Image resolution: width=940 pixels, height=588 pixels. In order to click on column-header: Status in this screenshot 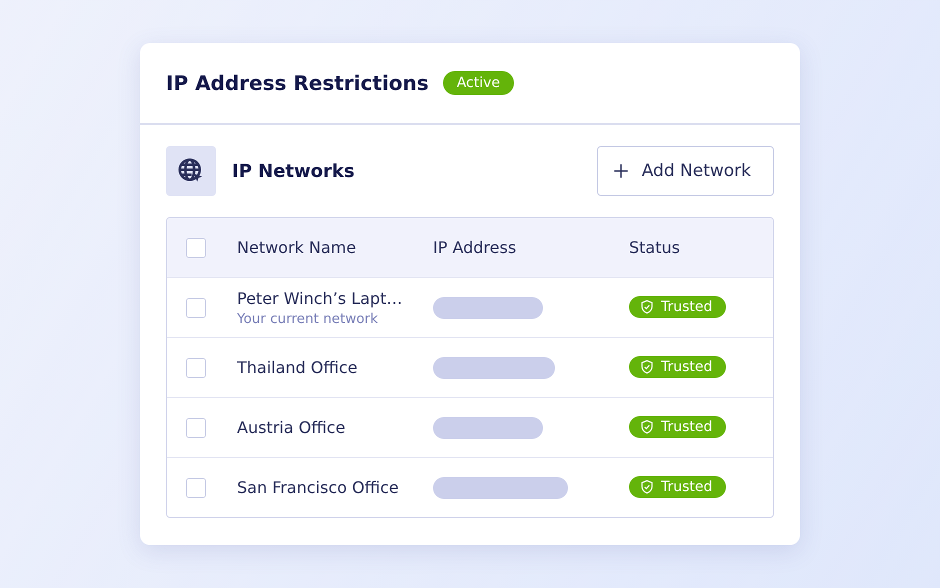, I will do `click(655, 247)`.